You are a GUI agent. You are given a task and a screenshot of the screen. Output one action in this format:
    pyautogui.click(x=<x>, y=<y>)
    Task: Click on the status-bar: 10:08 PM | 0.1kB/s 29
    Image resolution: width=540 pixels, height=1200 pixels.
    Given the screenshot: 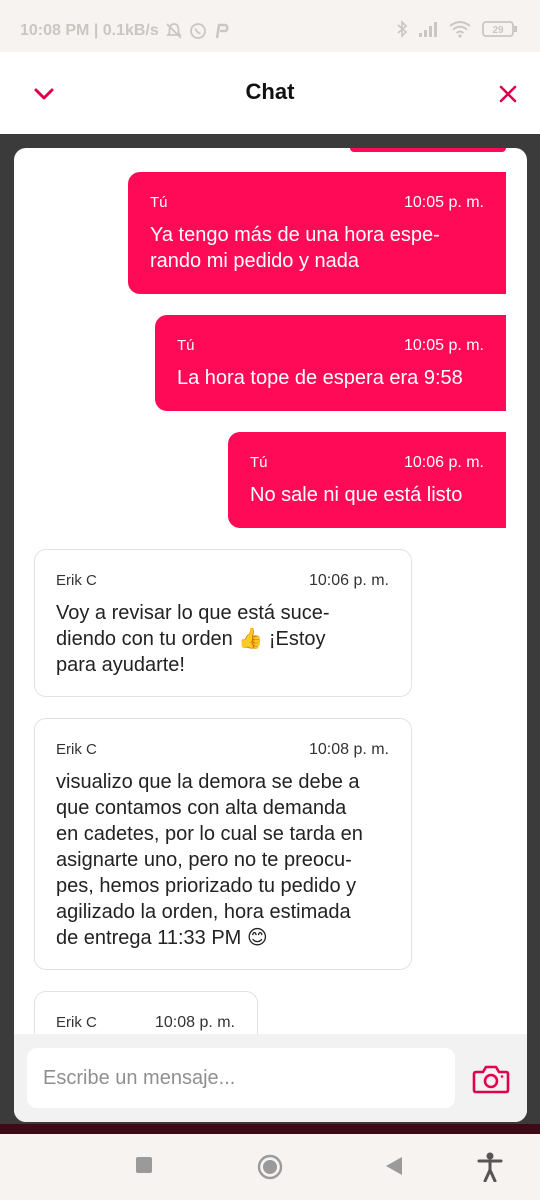 What is the action you would take?
    pyautogui.click(x=270, y=26)
    